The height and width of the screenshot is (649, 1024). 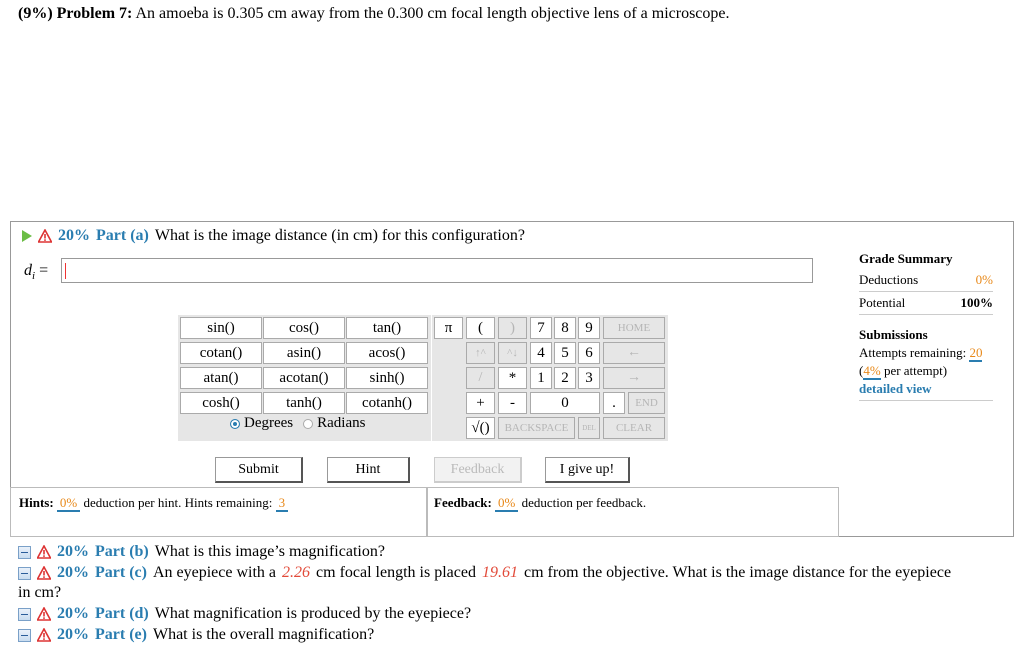 I want to click on key-0: 0, so click(x=565, y=403).